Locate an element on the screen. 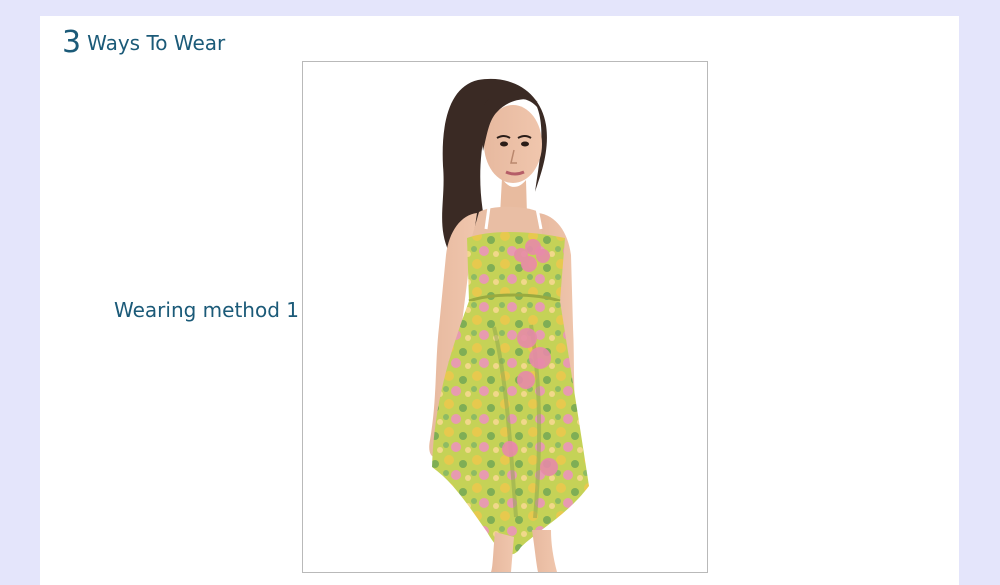 The width and height of the screenshot is (1000, 585). section-title: 3 Ways To Wear is located at coordinates (143, 43).